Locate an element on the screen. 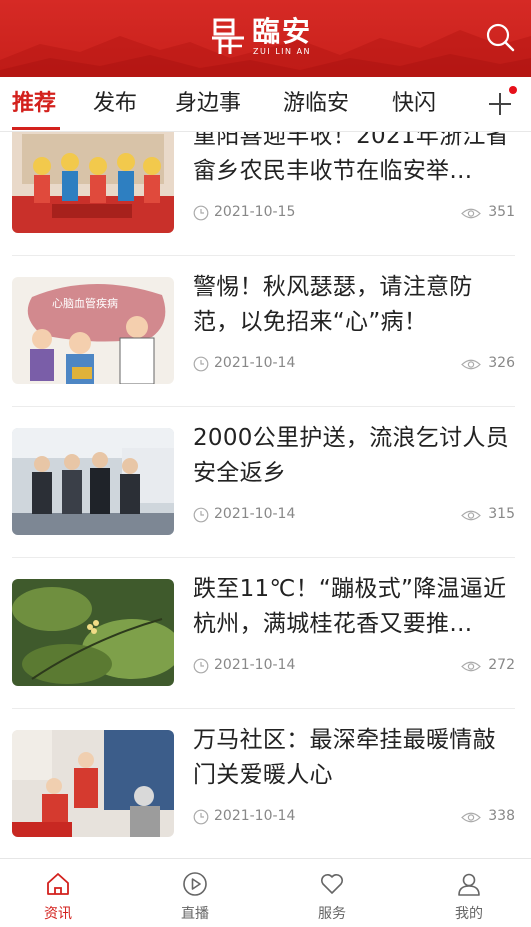 Image resolution: width=531 pixels, height=927 pixels. article-title: 2000公里护送，流浪乞讨人员安全返乡 is located at coordinates (354, 457).